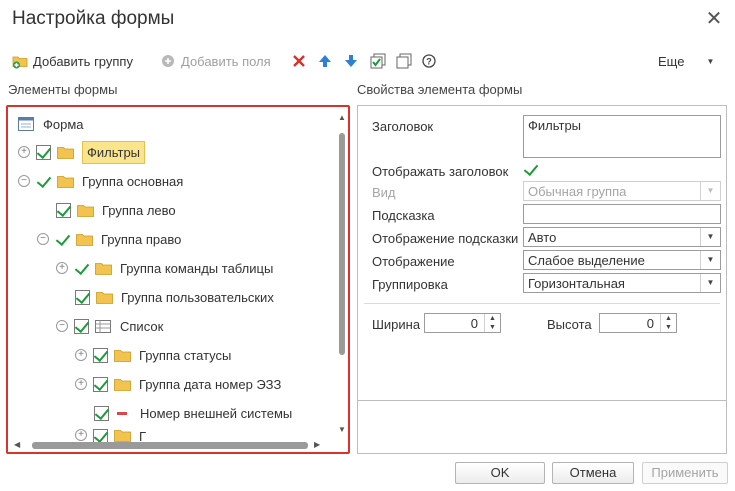 Image resolution: width=735 pixels, height=491 pixels. Describe the element at coordinates (622, 260) in the screenshot. I see `display-select: Слабое выделение ▼` at that location.